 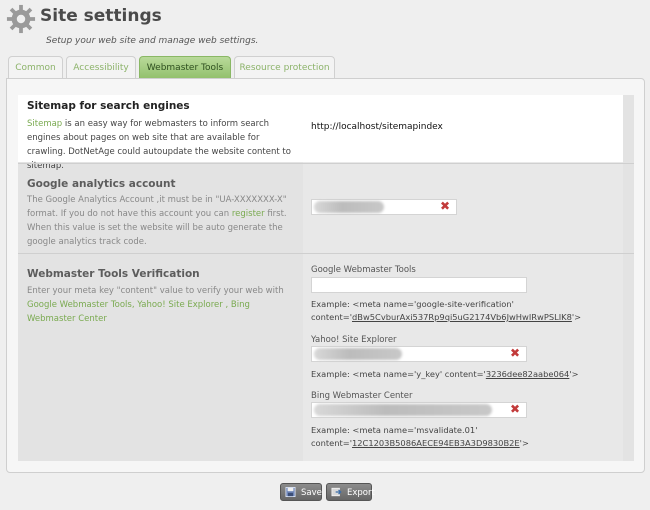 I want to click on save-button: Save, so click(x=301, y=492).